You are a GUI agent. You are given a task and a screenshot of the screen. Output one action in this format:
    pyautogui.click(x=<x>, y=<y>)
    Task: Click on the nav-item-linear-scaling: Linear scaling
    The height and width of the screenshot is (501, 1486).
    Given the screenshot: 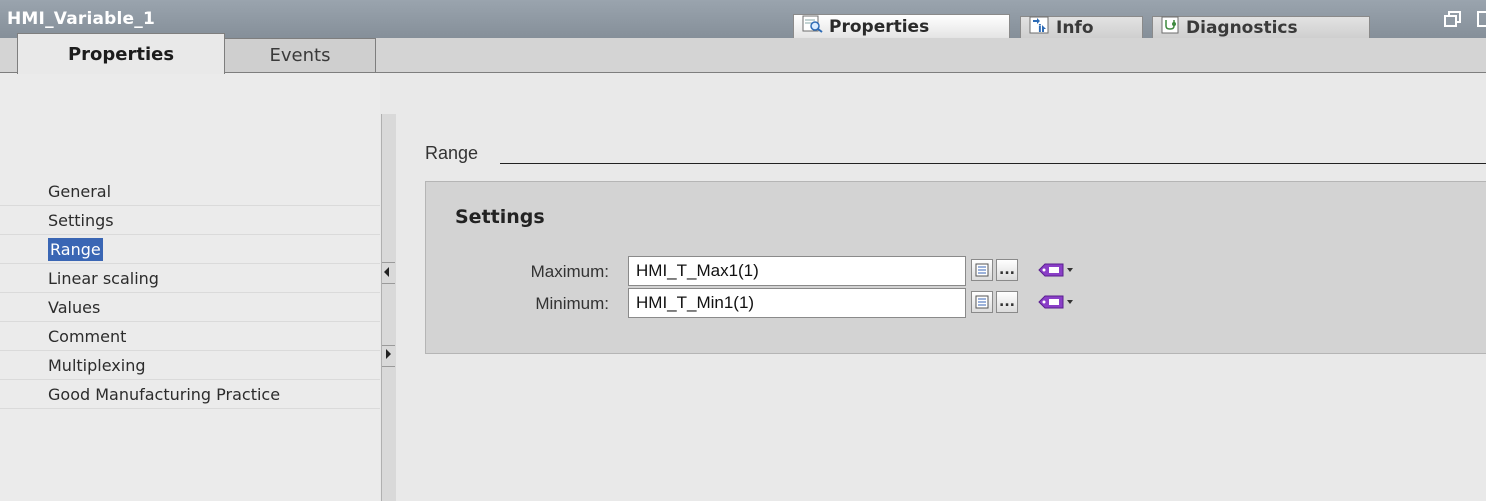 What is the action you would take?
    pyautogui.click(x=190, y=278)
    